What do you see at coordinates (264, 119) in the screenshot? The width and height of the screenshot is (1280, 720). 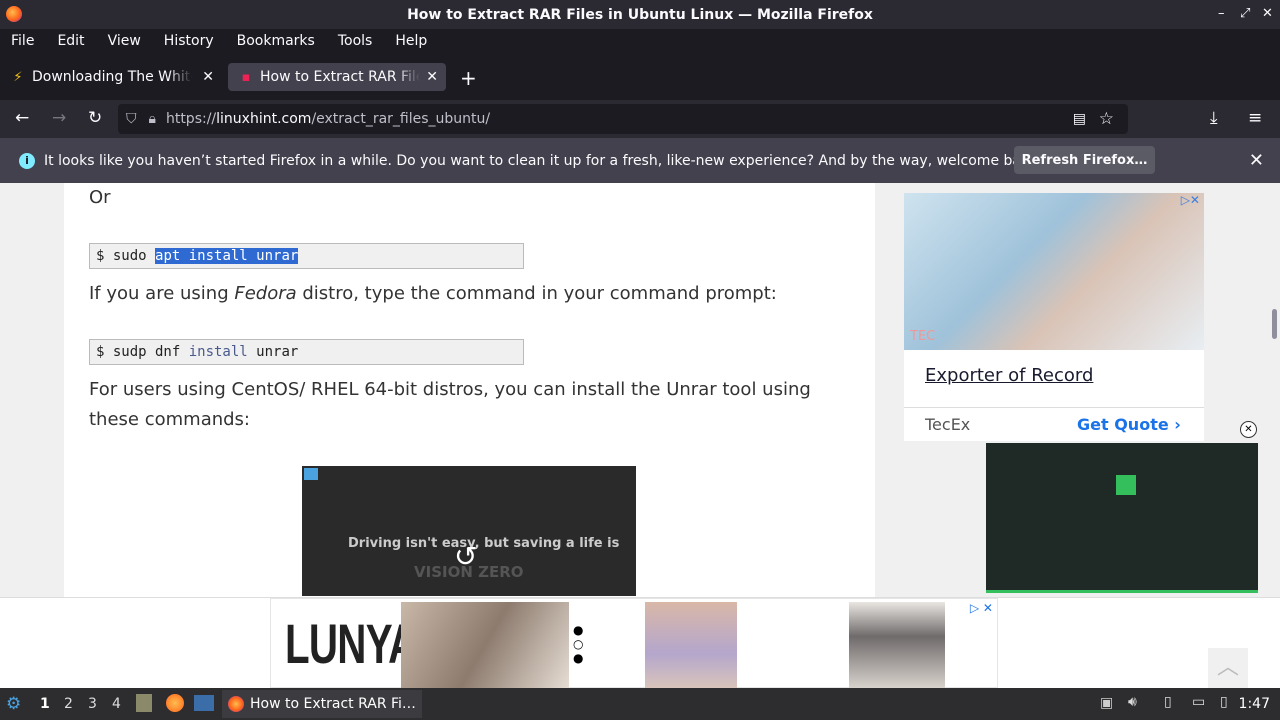 I see `url-host: linuxhint.com` at bounding box center [264, 119].